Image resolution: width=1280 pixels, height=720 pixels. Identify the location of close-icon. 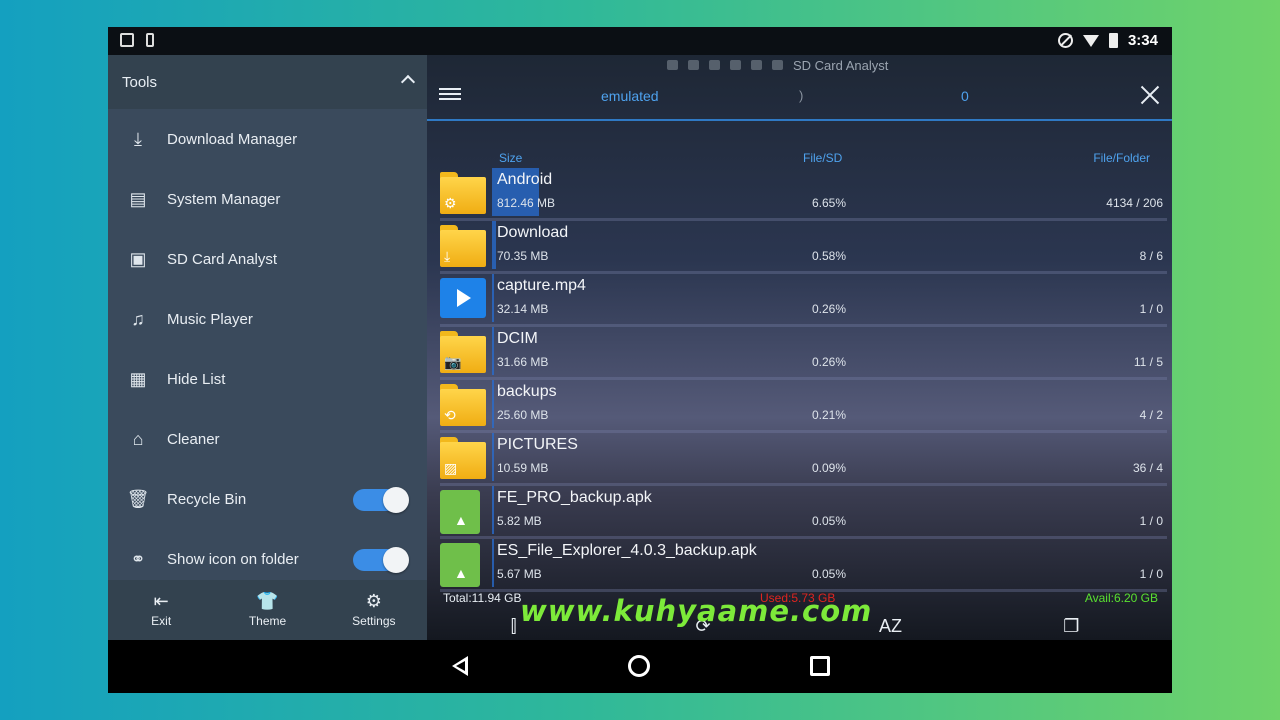
(1150, 95).